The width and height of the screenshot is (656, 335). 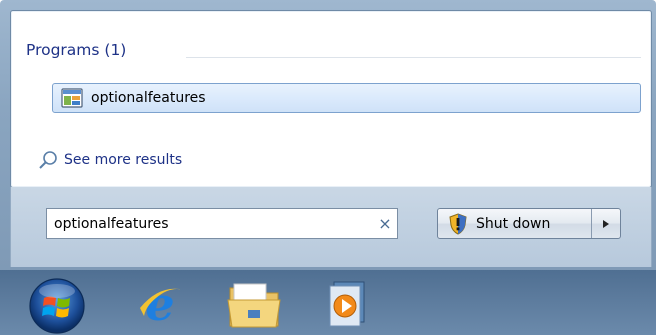 What do you see at coordinates (72, 98) in the screenshot?
I see `control-panel-icon` at bounding box center [72, 98].